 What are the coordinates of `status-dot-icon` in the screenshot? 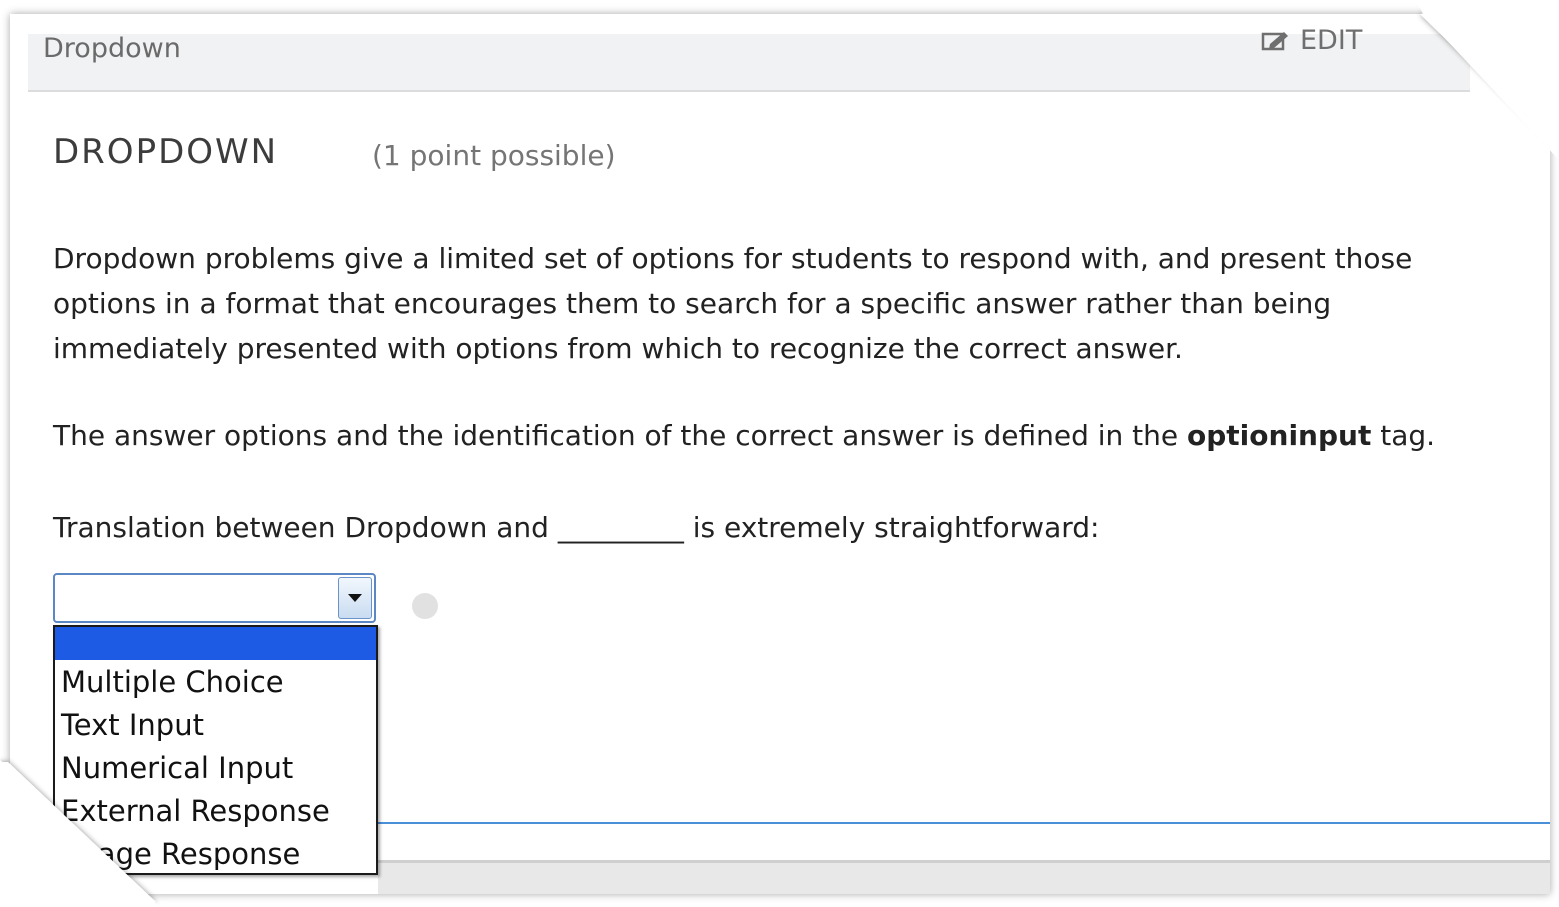 It's located at (425, 606).